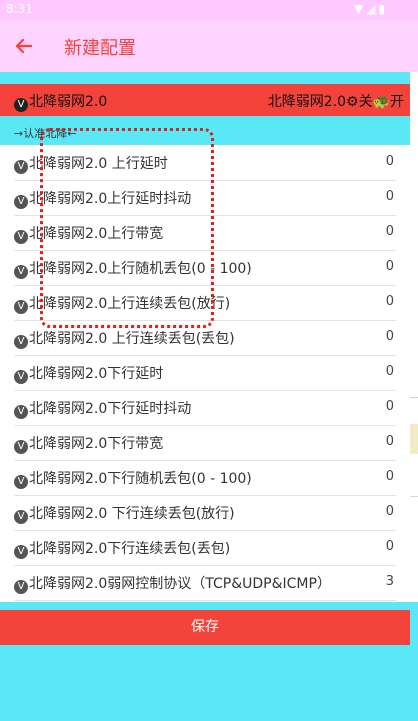 This screenshot has height=721, width=418. What do you see at coordinates (209, 46) in the screenshot?
I see `app-toolbar: 新建配置` at bounding box center [209, 46].